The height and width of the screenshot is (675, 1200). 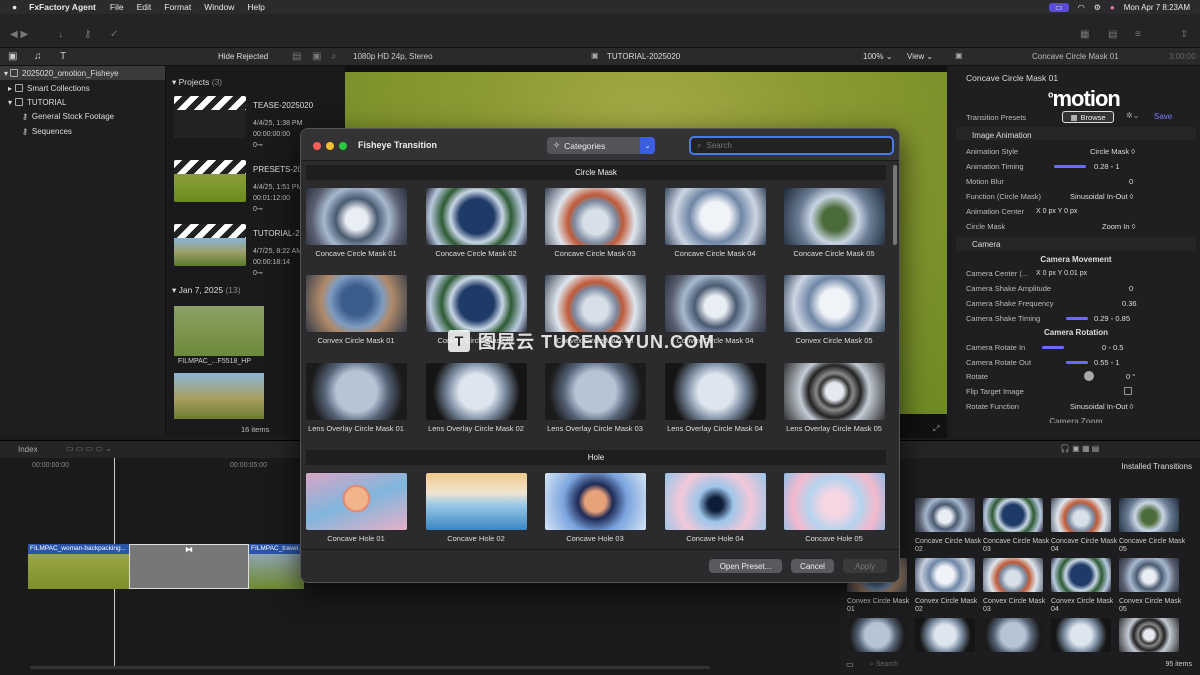 What do you see at coordinates (936, 429) in the screenshot?
I see `fullscreen-icon: ⤢` at bounding box center [936, 429].